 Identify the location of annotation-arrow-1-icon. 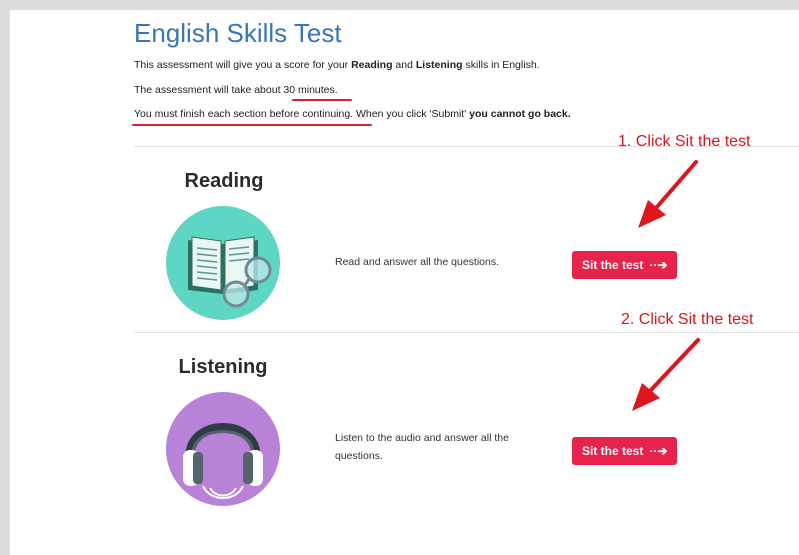
(668, 194).